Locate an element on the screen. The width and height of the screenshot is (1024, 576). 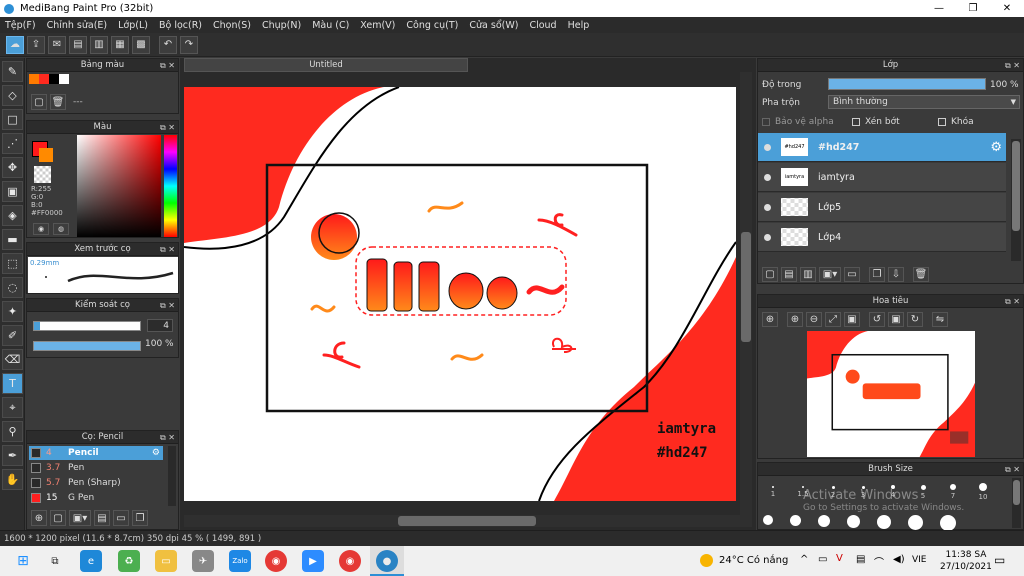
actual-size-icon: ▣ is located at coordinates (852, 319).